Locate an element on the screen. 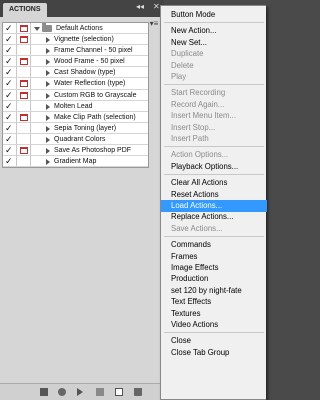  action-row: ✓ Wood Frame - 50 pixel is located at coordinates (75, 62).